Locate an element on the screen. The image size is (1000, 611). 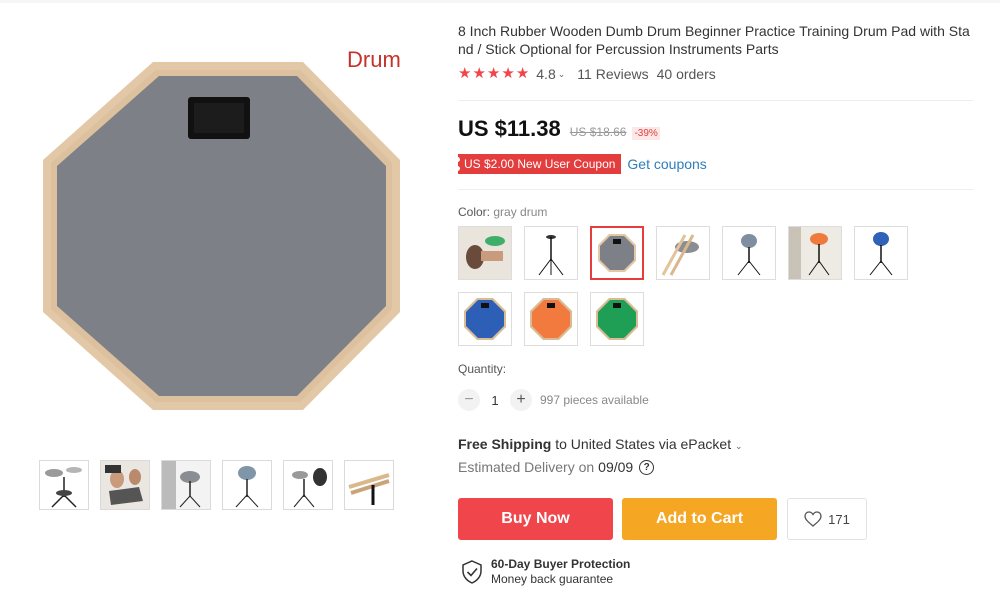
color-label-text: Color: is located at coordinates (476, 212).